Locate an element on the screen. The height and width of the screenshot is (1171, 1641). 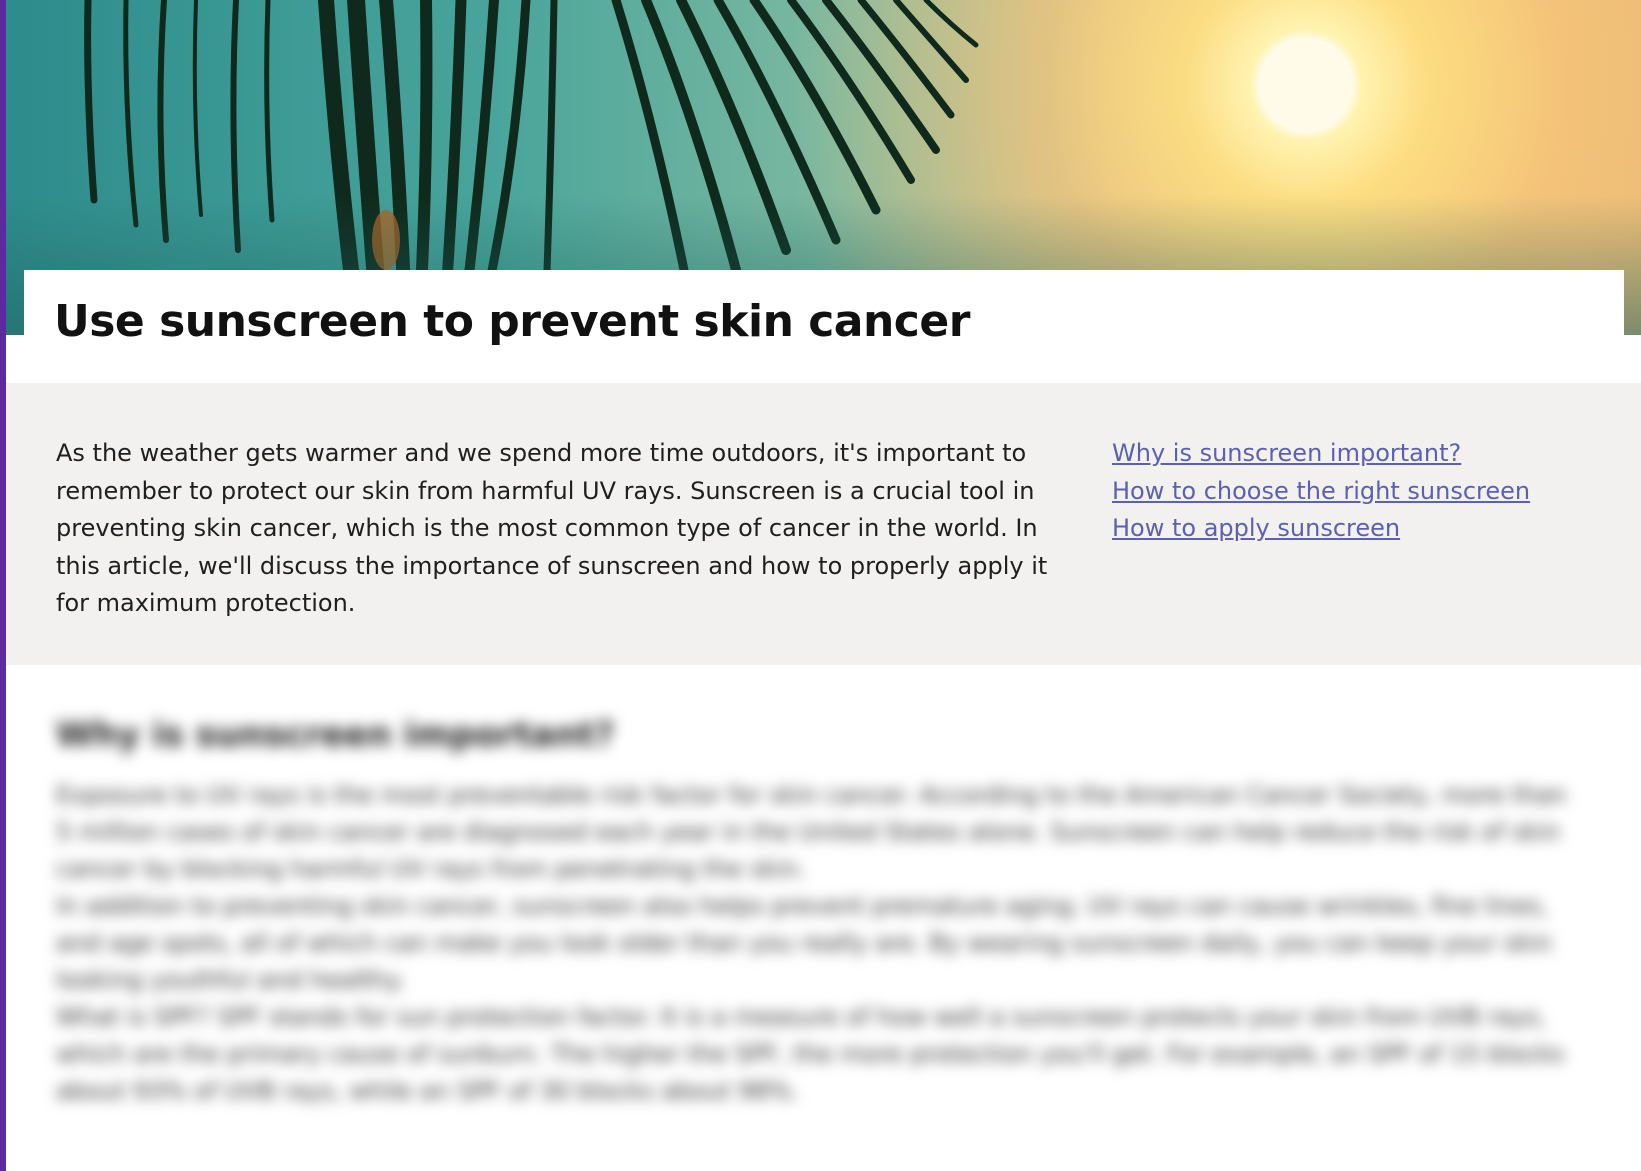
toc-item: How to apply sunscreen is located at coordinates (1321, 529).